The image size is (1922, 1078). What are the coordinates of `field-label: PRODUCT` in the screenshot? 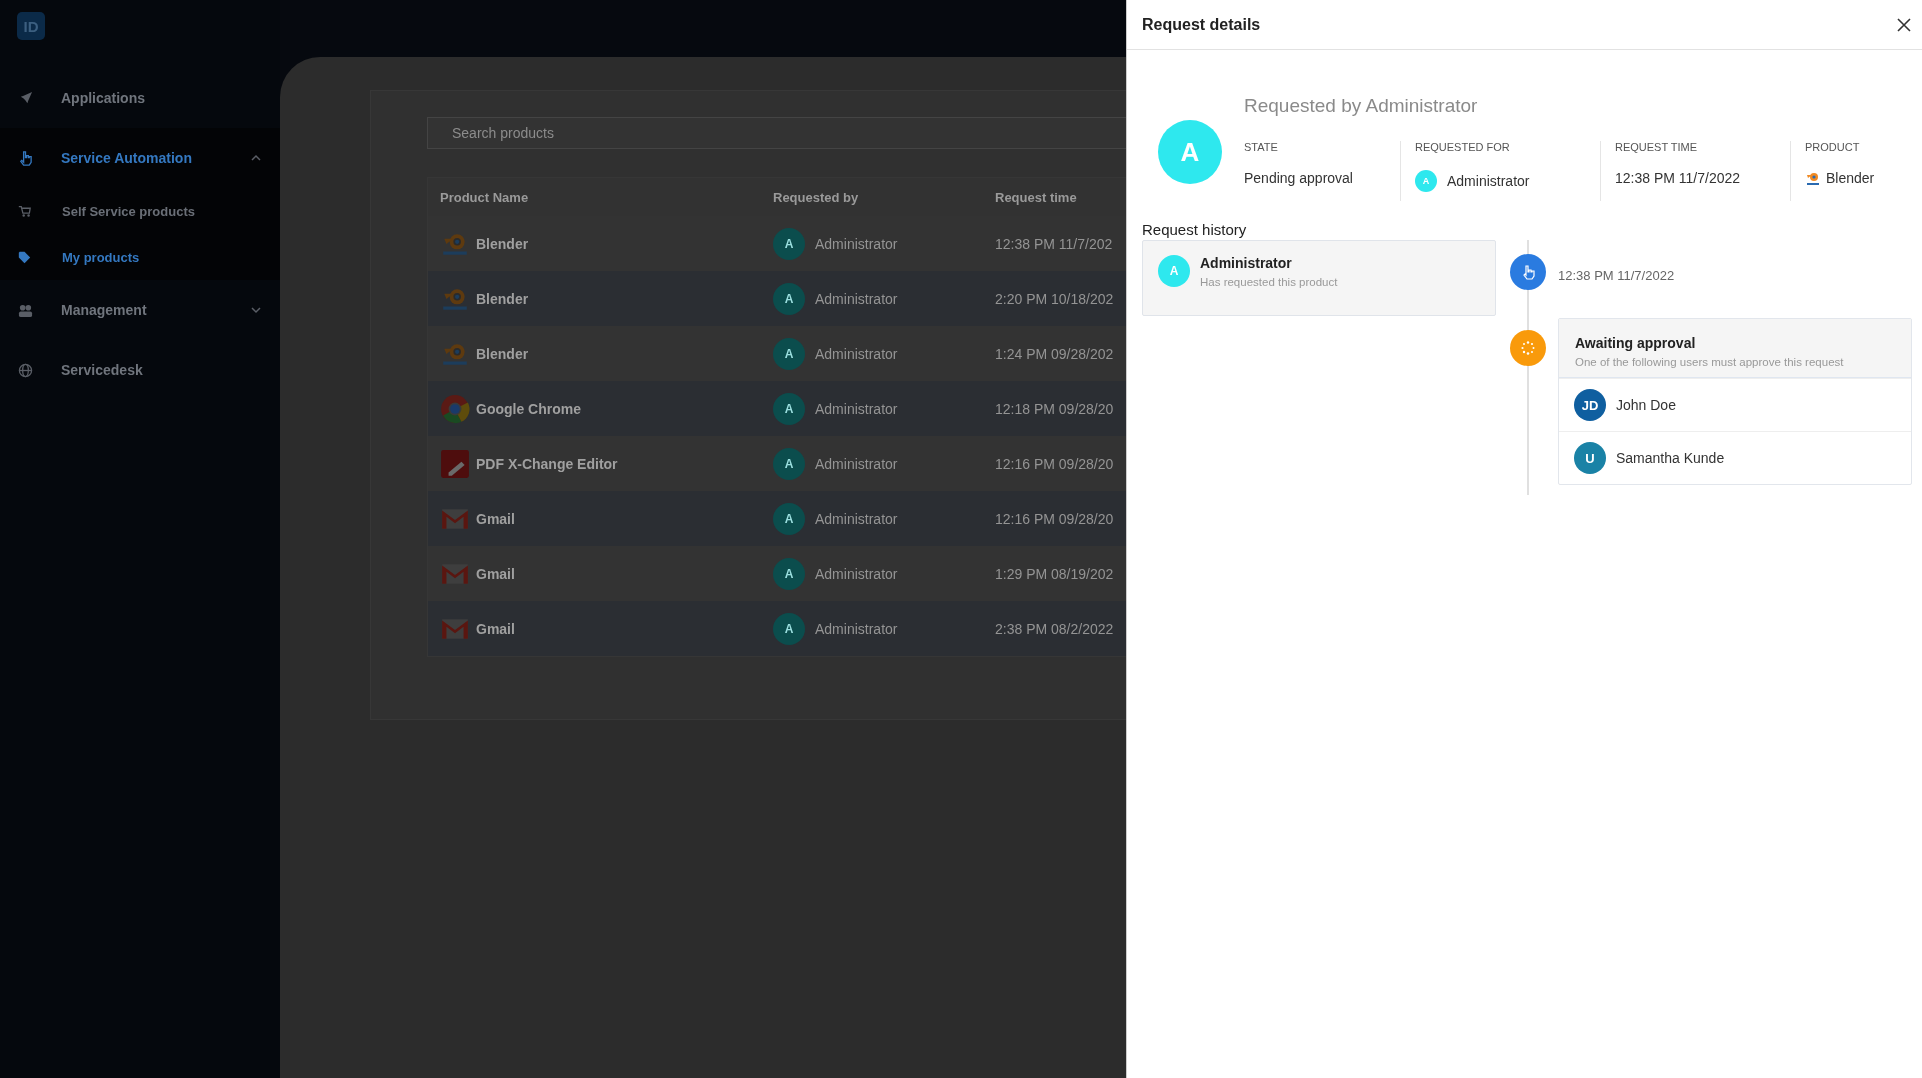 It's located at (1833, 147).